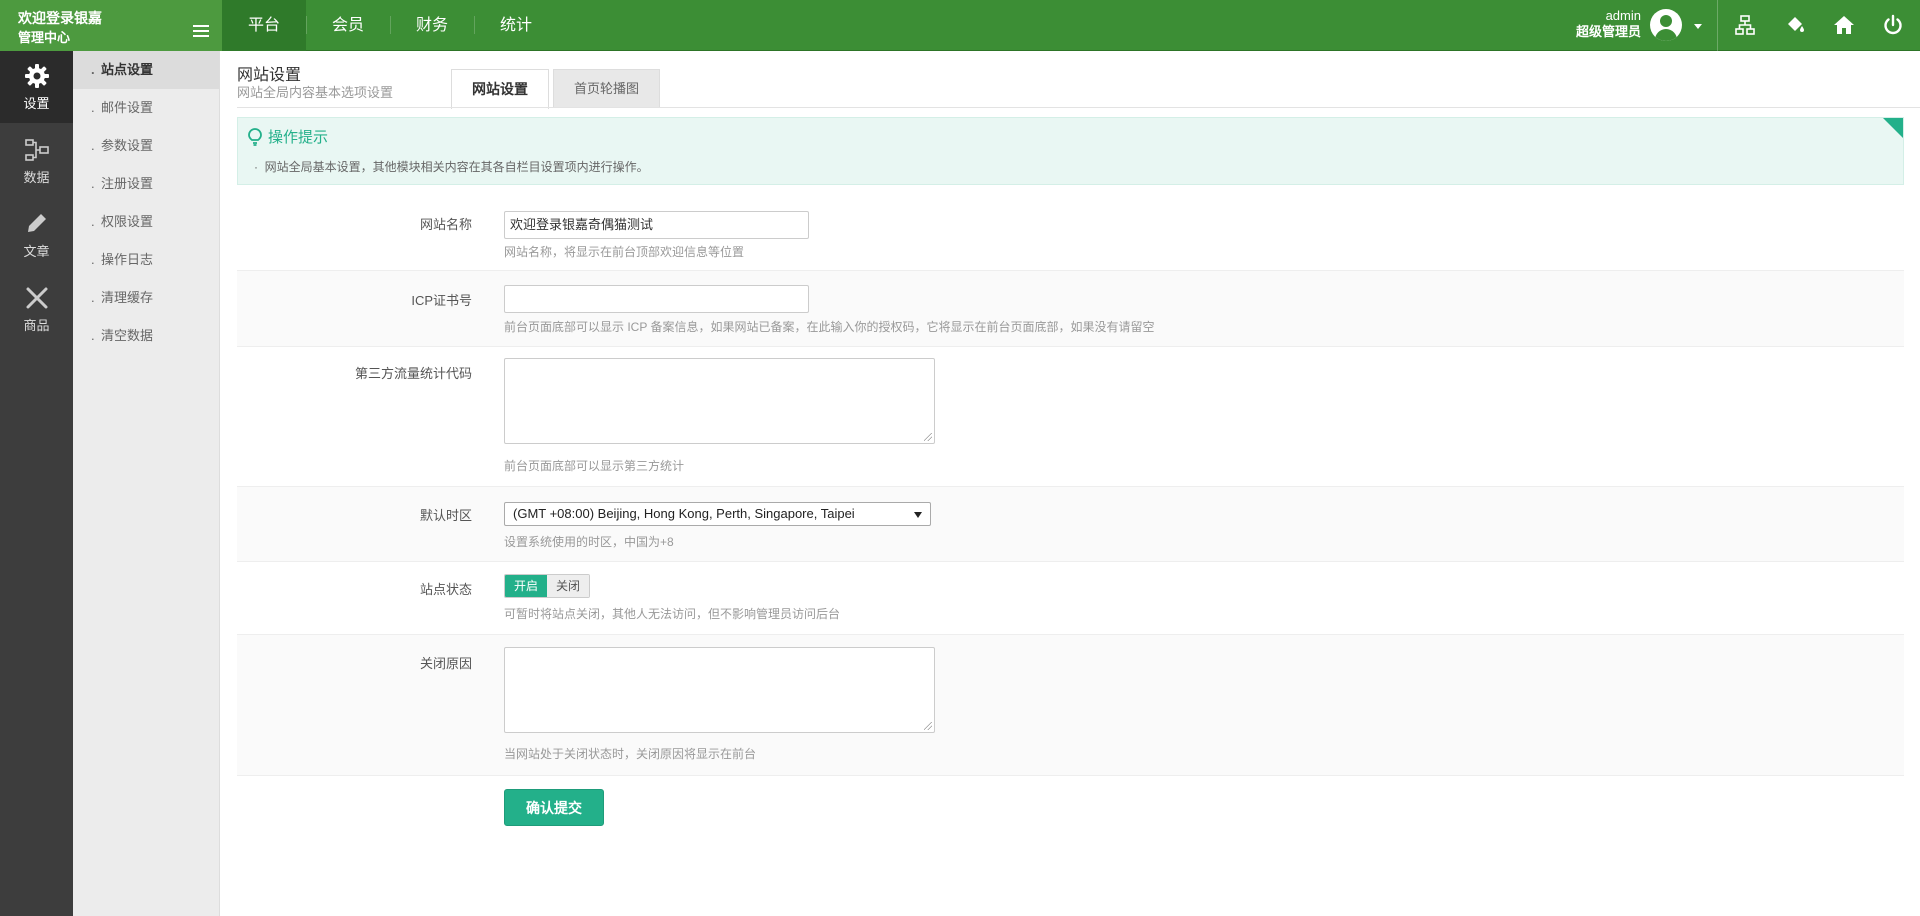 The image size is (1920, 916). I want to click on home-icon, so click(1844, 25).